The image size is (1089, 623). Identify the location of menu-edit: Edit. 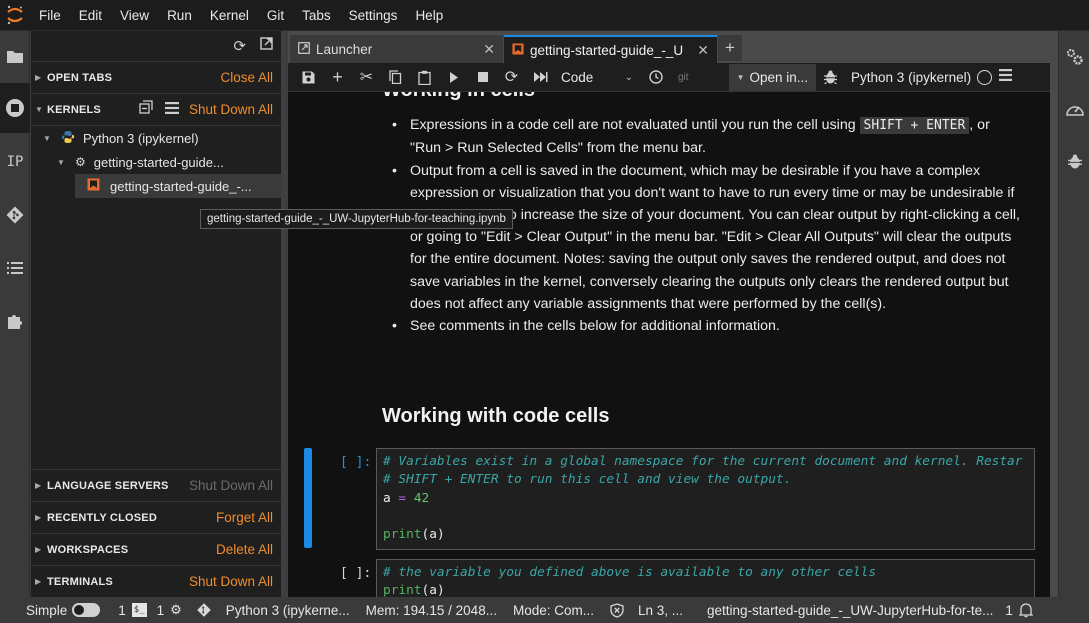
(90, 15).